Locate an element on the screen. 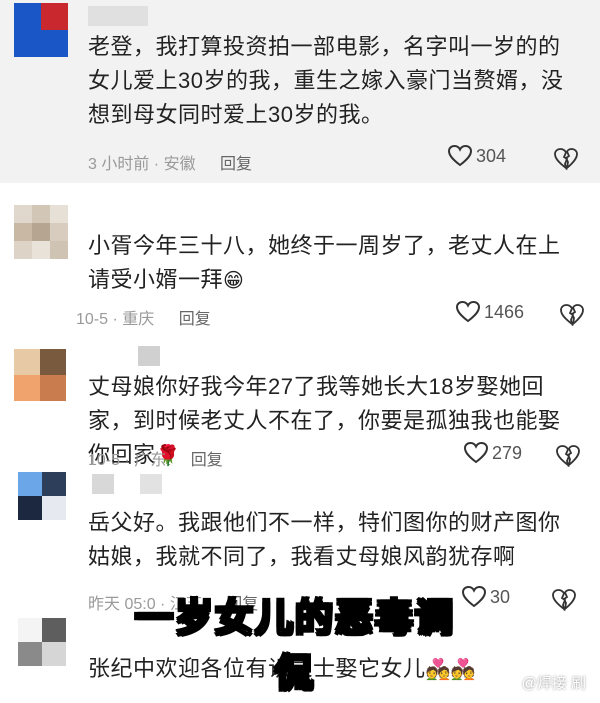  video-caption-overlay: 一岁女儿的恶毒调侃 is located at coordinates (294, 645).